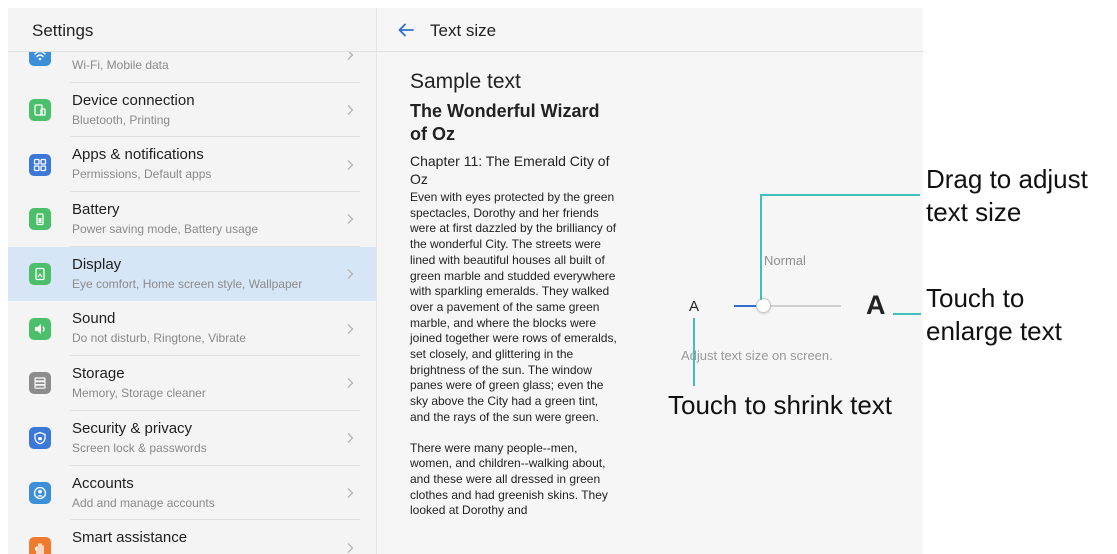 Image resolution: width=1117 pixels, height=554 pixels. I want to click on drag-callout-line2: text size, so click(974, 212).